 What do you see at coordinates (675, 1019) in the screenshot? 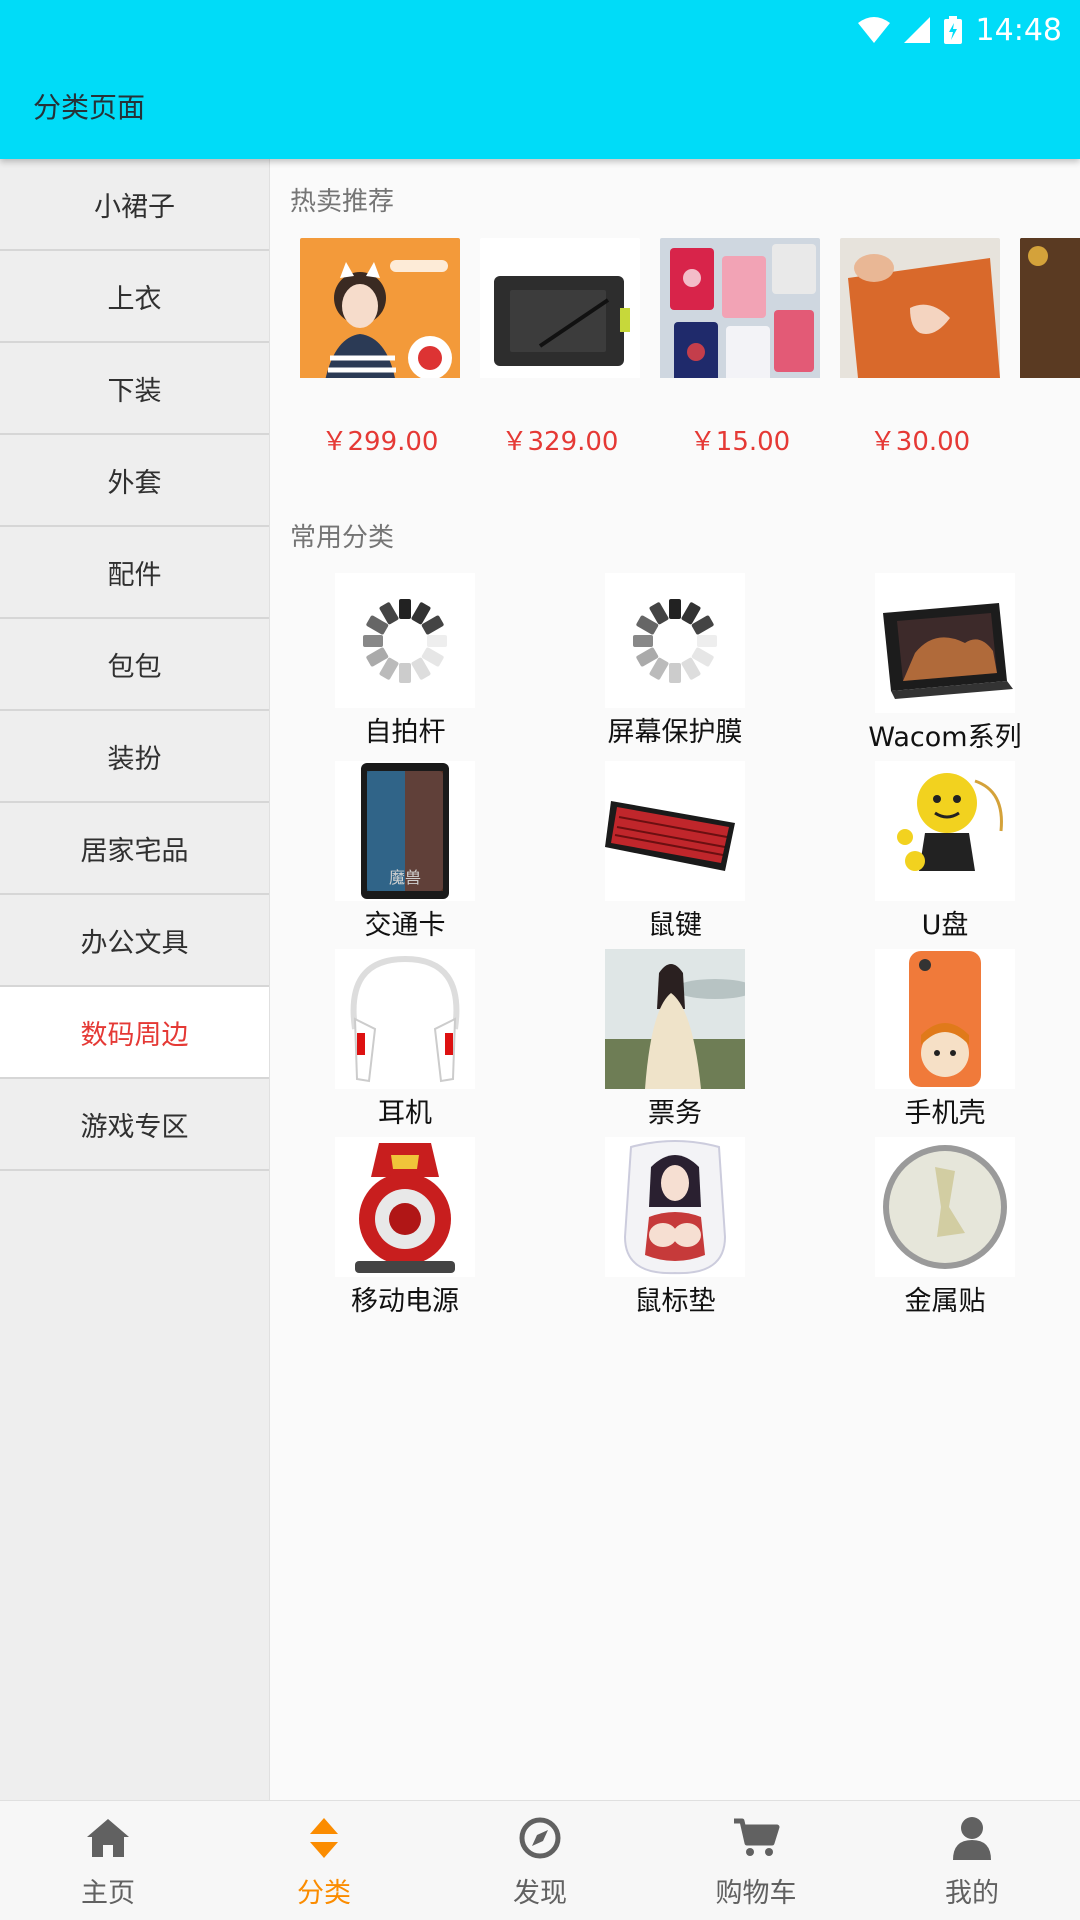
I see `costume-girl-photo` at bounding box center [675, 1019].